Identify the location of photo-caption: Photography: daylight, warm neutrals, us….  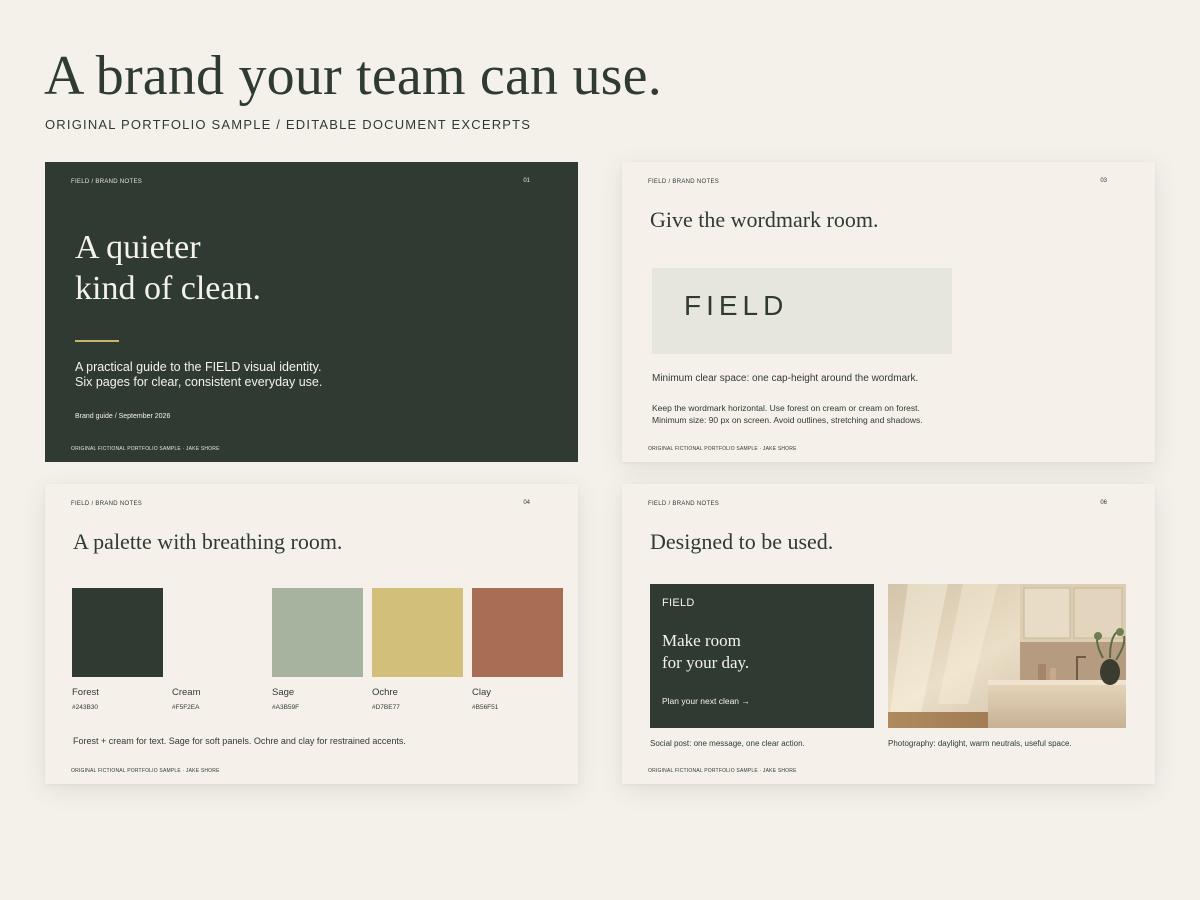
(980, 743).